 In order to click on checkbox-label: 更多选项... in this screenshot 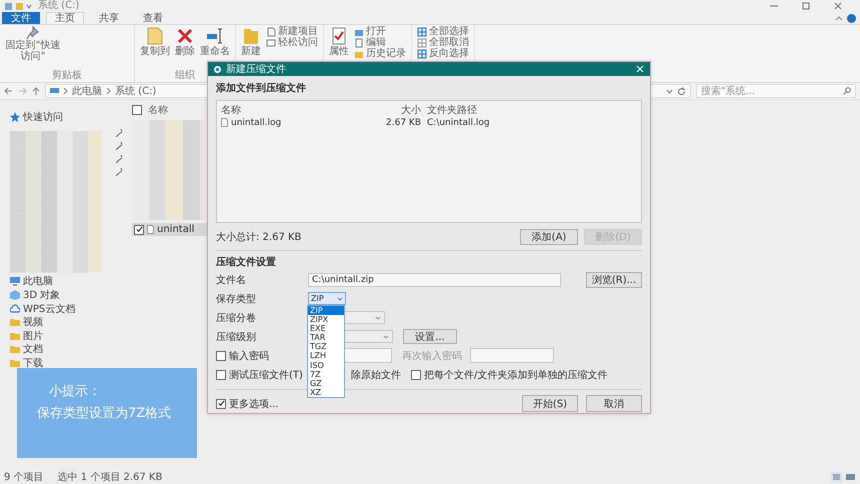, I will do `click(254, 404)`.